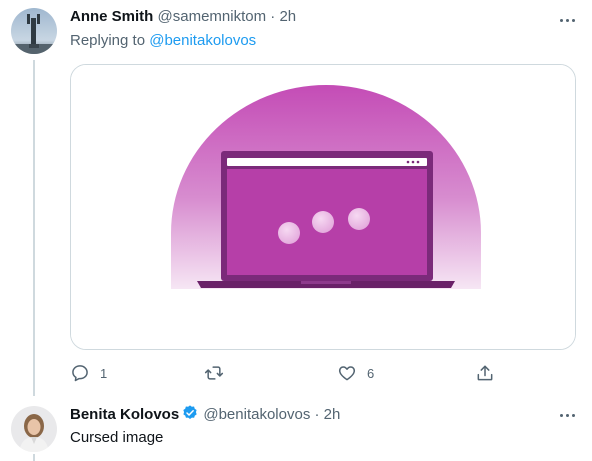  I want to click on thread-connector-line-bottom, so click(34, 457).